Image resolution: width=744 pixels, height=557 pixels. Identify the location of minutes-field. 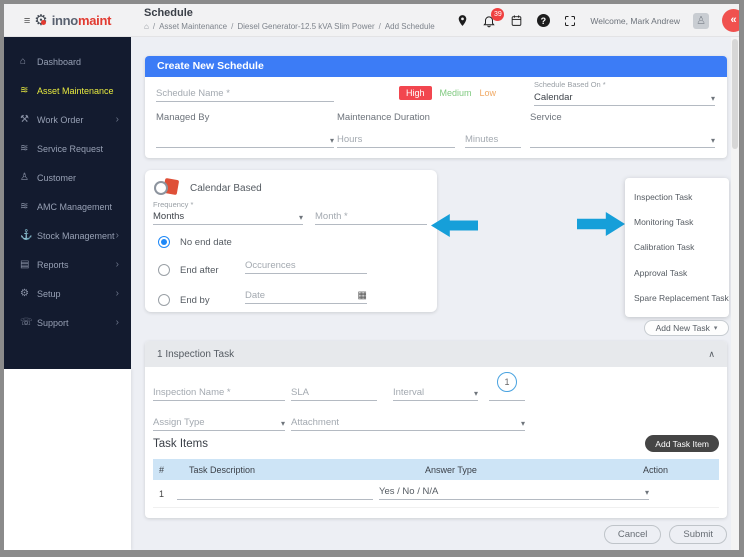
(493, 139).